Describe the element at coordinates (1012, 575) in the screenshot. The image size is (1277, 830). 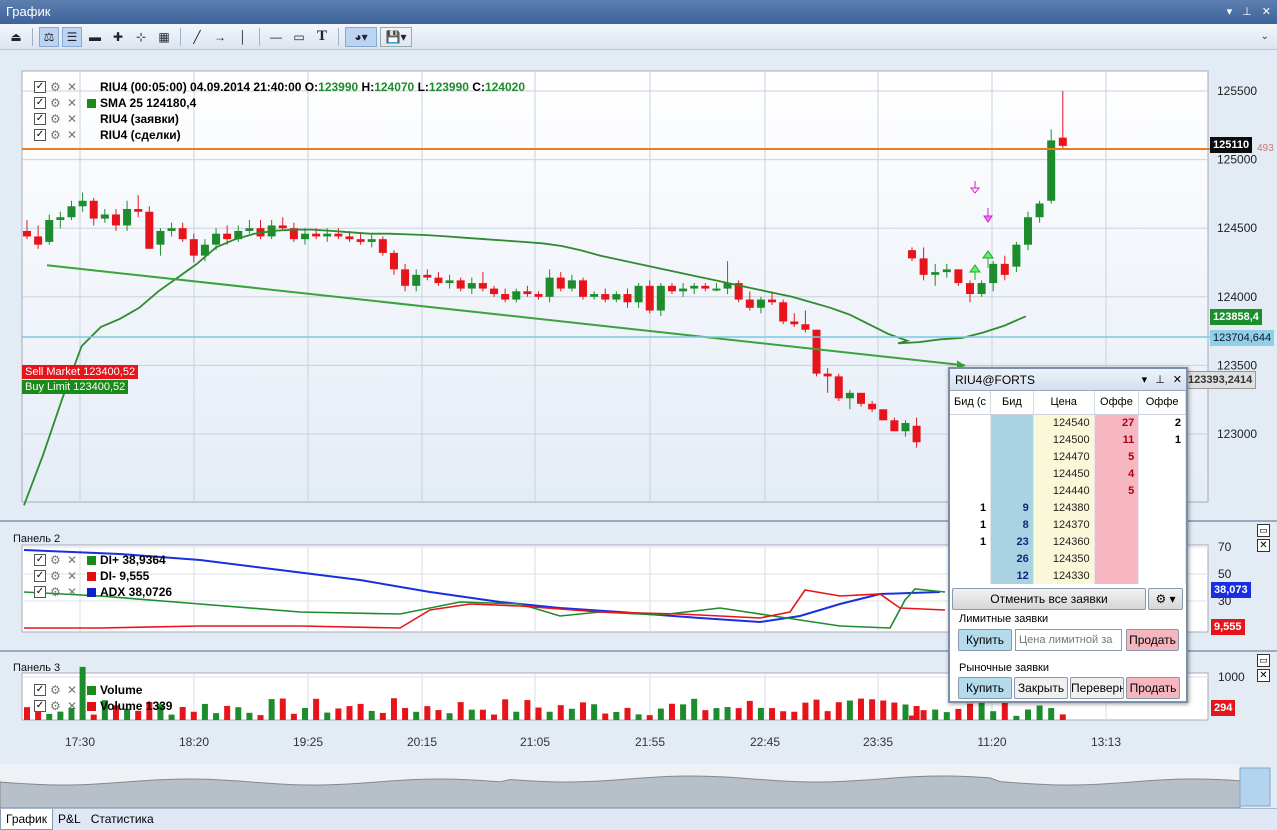
I see `order-book-cell-bid: 12` at that location.